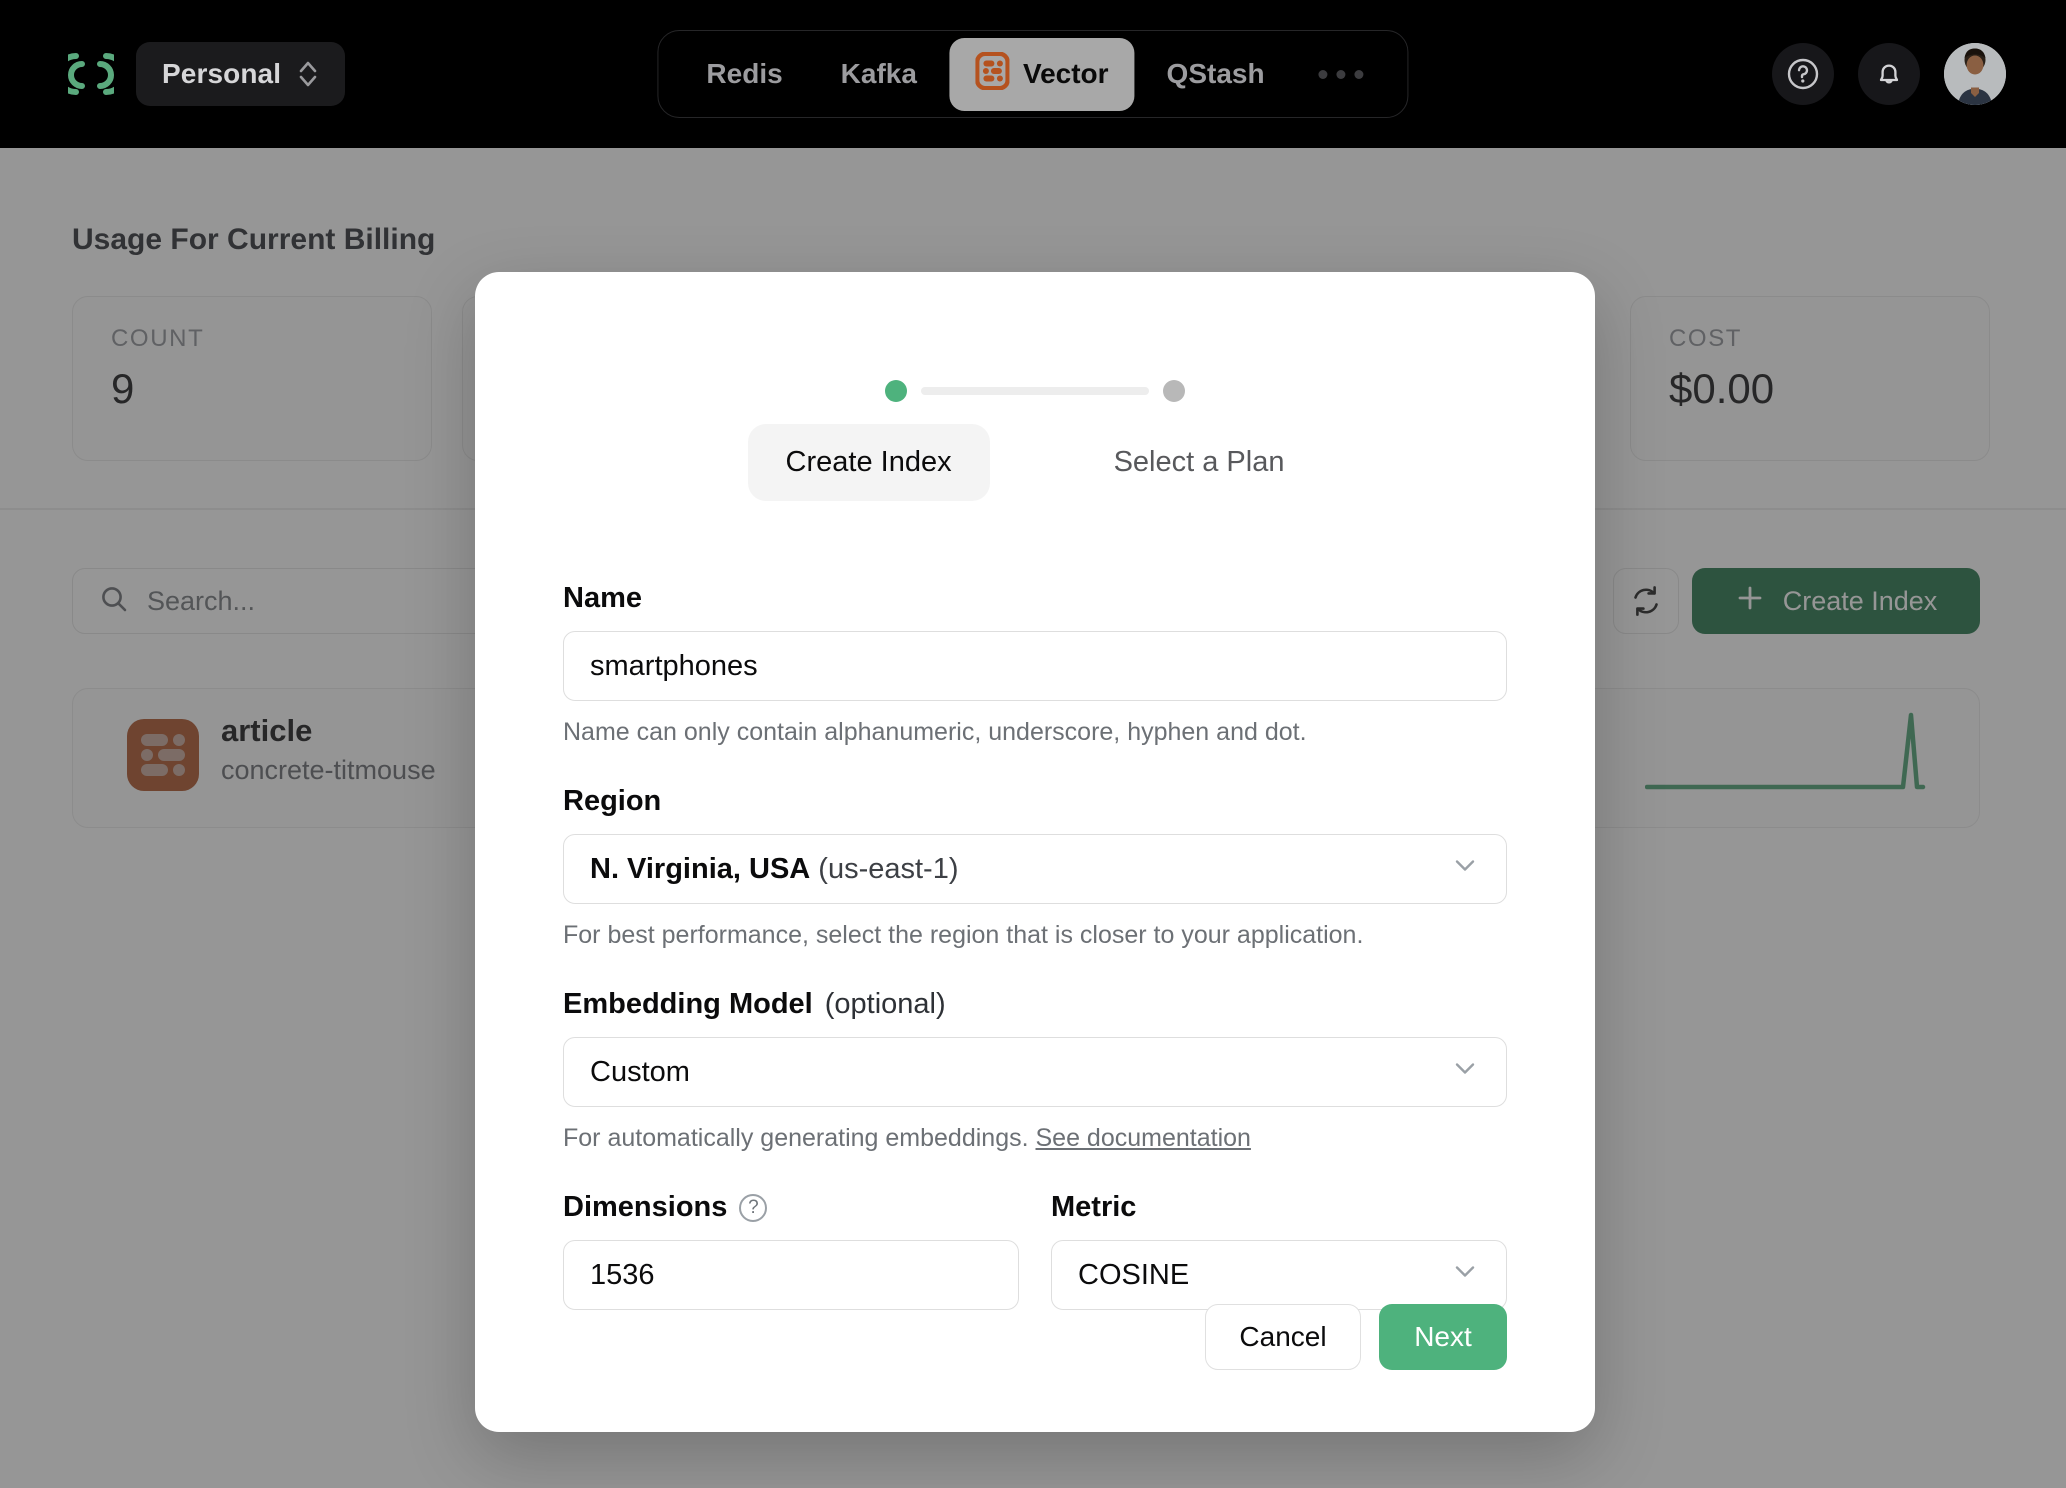 The height and width of the screenshot is (1488, 2066). What do you see at coordinates (796, 1138) in the screenshot?
I see `embedding-hint-text: For automatically generating embeddings.` at bounding box center [796, 1138].